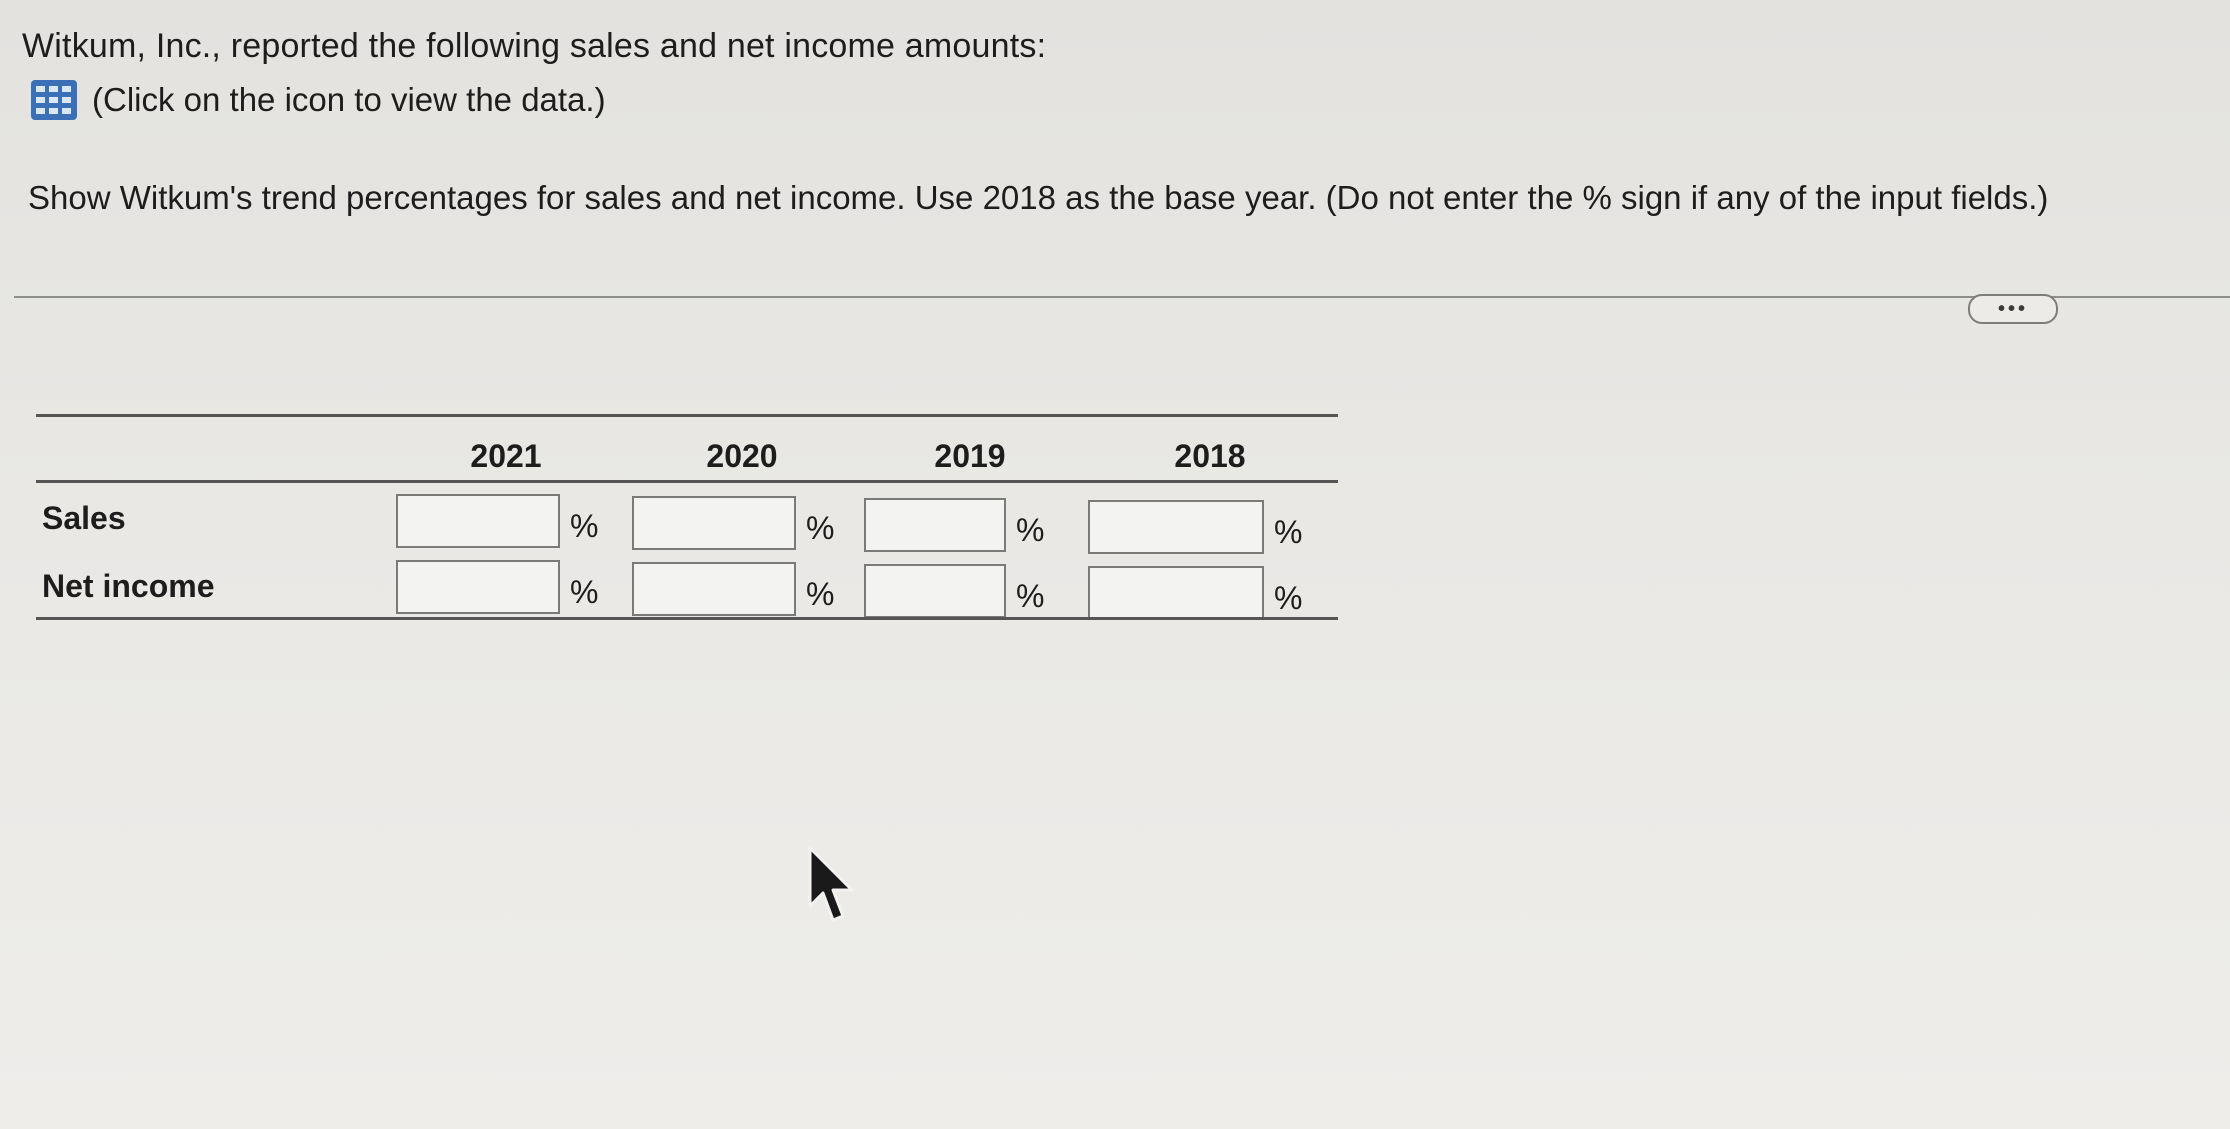 Image resolution: width=2230 pixels, height=1129 pixels. What do you see at coordinates (478, 587) in the screenshot?
I see `net-income-2021-input` at bounding box center [478, 587].